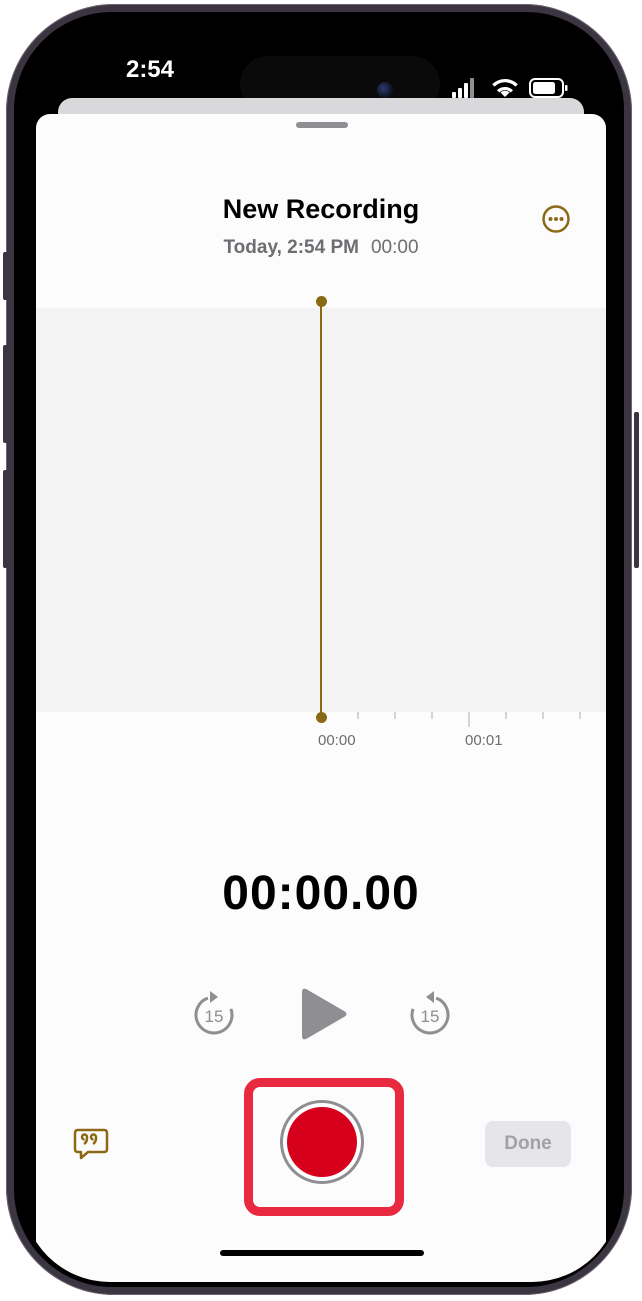 The width and height of the screenshot is (642, 1301). I want to click on transcript-quote-icon, so click(91, 1144).